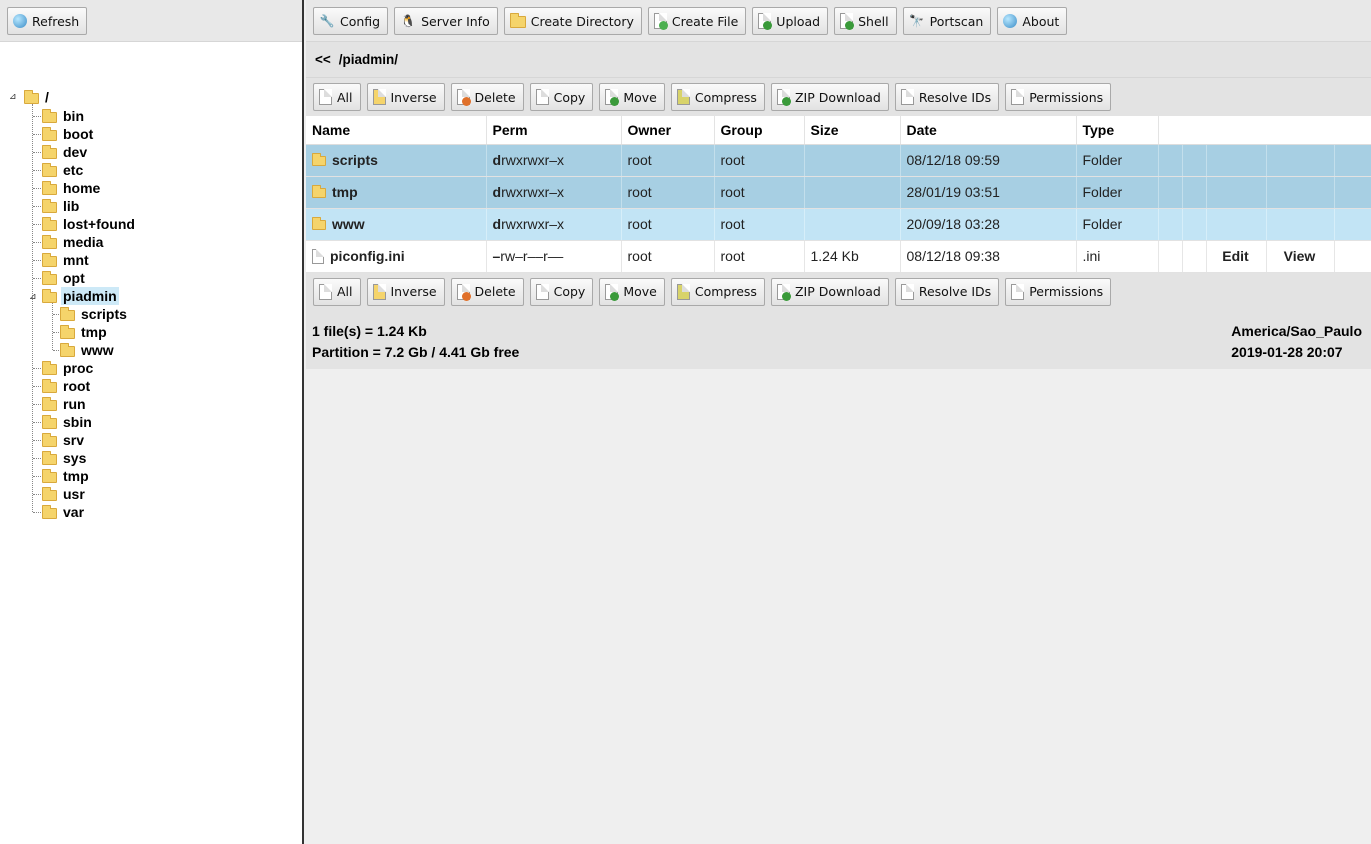 The width and height of the screenshot is (1371, 844). Describe the element at coordinates (64, 440) in the screenshot. I see `tree-item-srv: srv` at that location.